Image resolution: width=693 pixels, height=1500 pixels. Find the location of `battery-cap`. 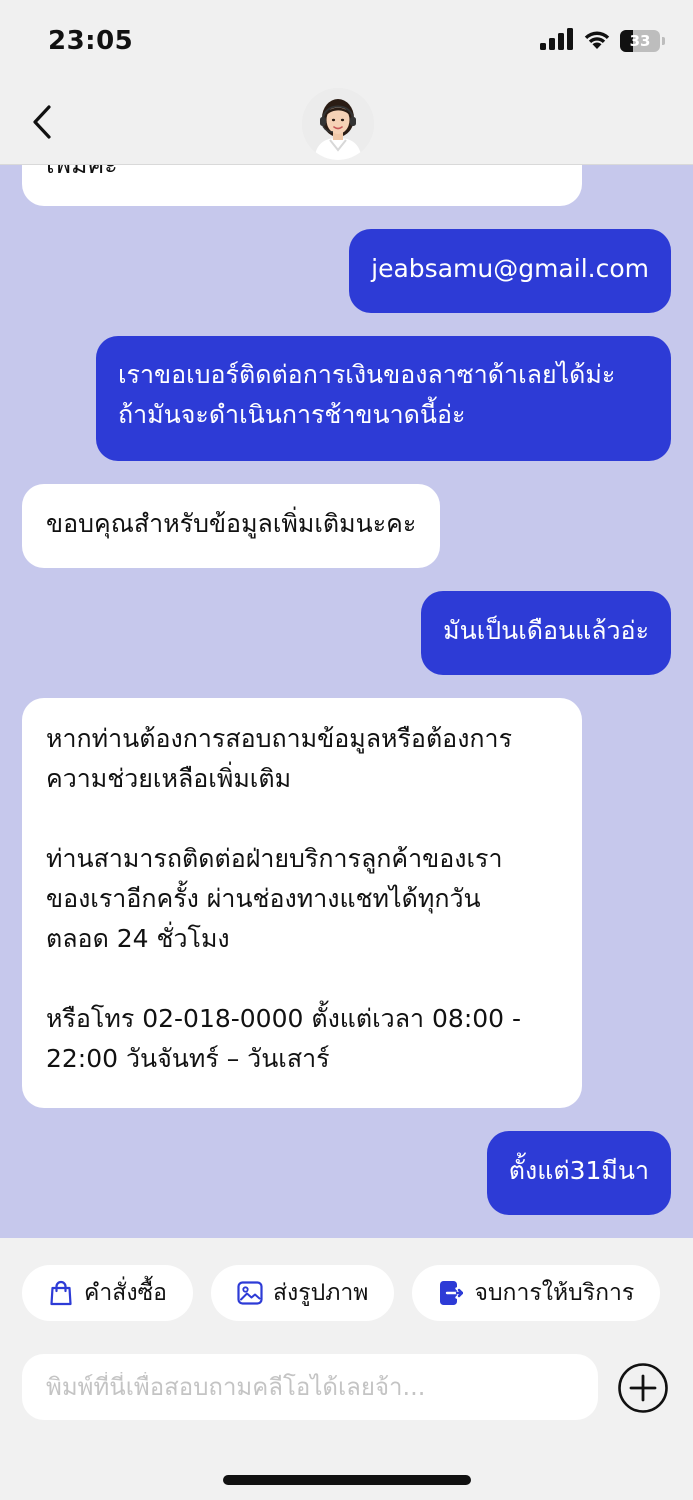

battery-cap is located at coordinates (663, 41).